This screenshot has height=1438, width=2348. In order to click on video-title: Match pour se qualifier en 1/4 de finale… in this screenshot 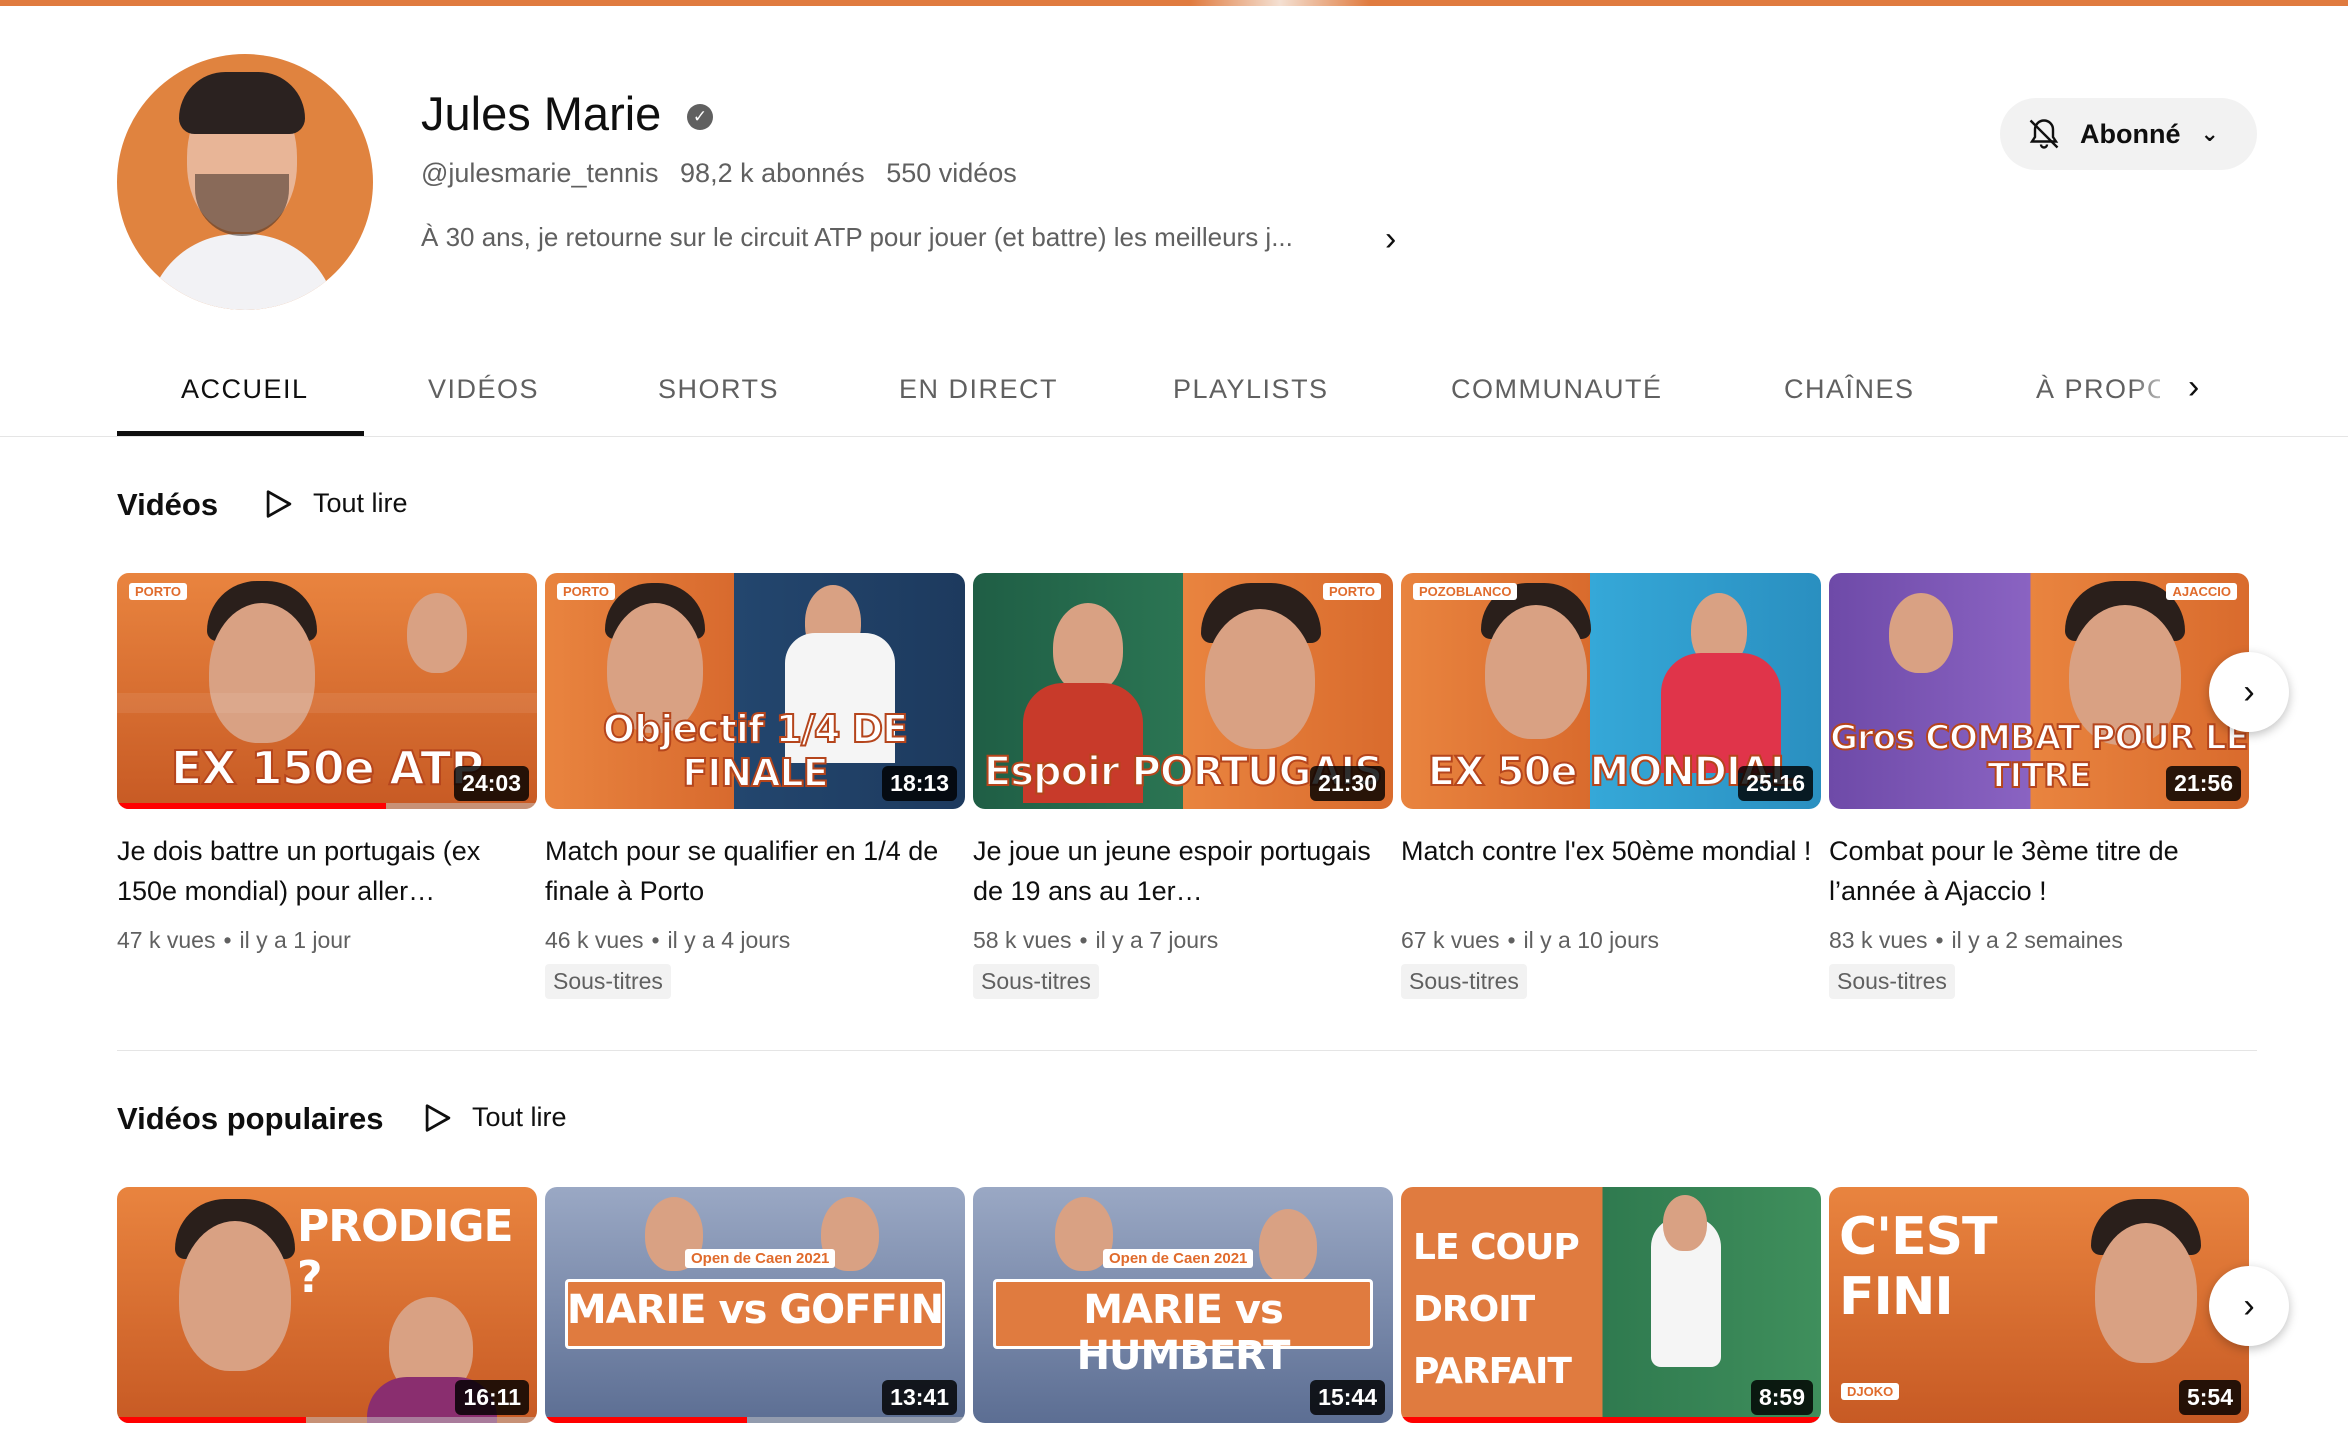, I will do `click(755, 871)`.